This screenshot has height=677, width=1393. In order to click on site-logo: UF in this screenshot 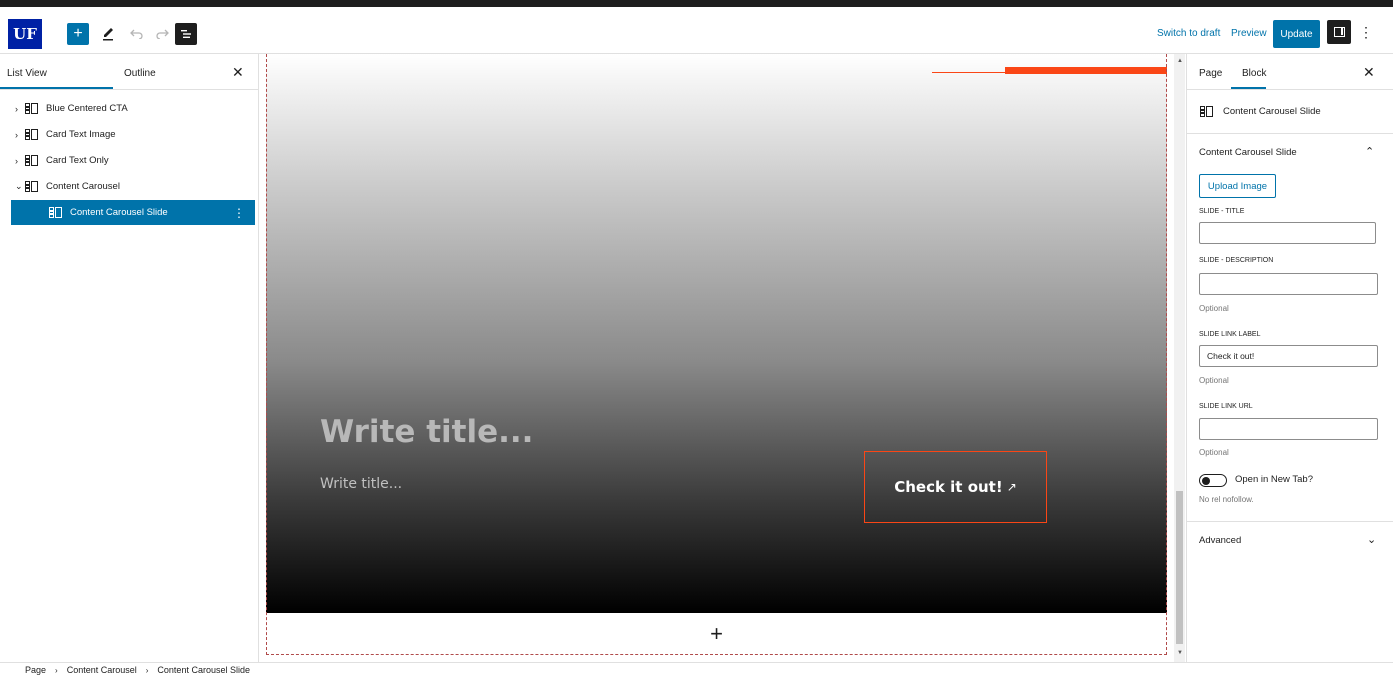, I will do `click(25, 34)`.